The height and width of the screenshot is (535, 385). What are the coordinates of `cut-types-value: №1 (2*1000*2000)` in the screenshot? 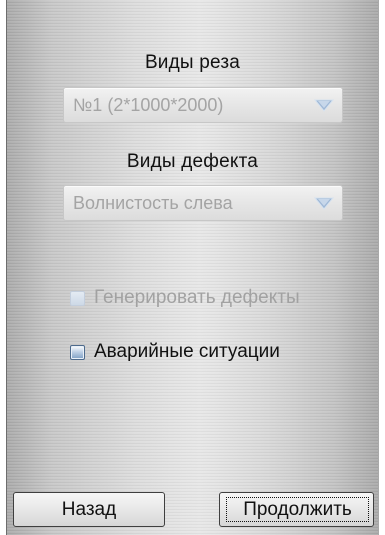 It's located at (148, 105).